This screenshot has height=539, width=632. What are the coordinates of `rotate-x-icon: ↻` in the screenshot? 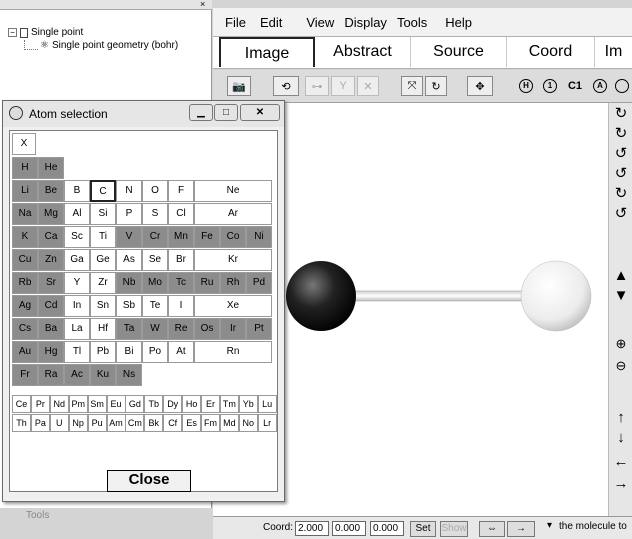 It's located at (621, 114).